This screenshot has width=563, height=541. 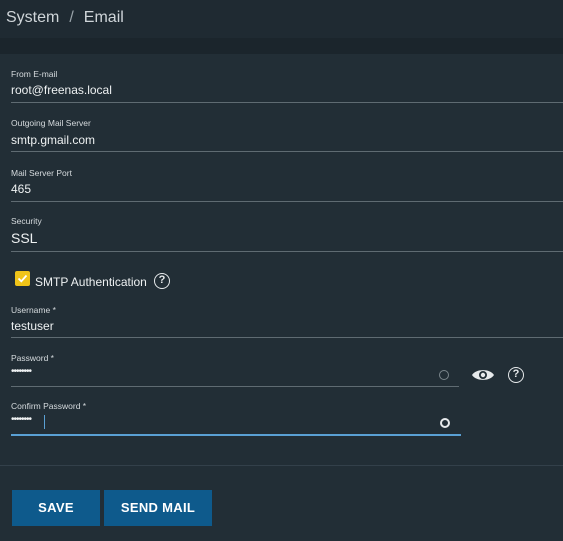 I want to click on password-help-icon: ?, so click(x=516, y=375).